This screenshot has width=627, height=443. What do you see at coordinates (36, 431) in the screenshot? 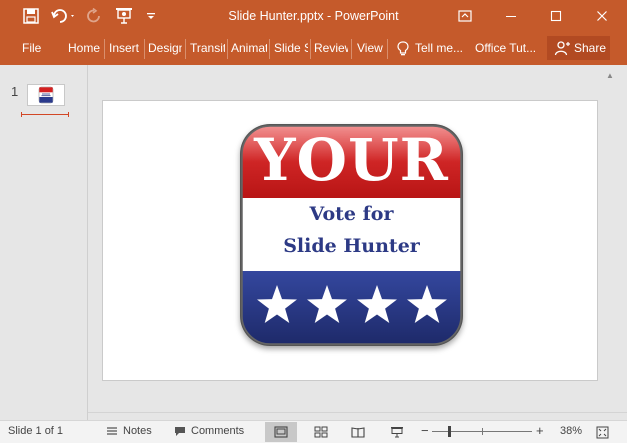
I see `slide-counter: Slide 1 of 1` at bounding box center [36, 431].